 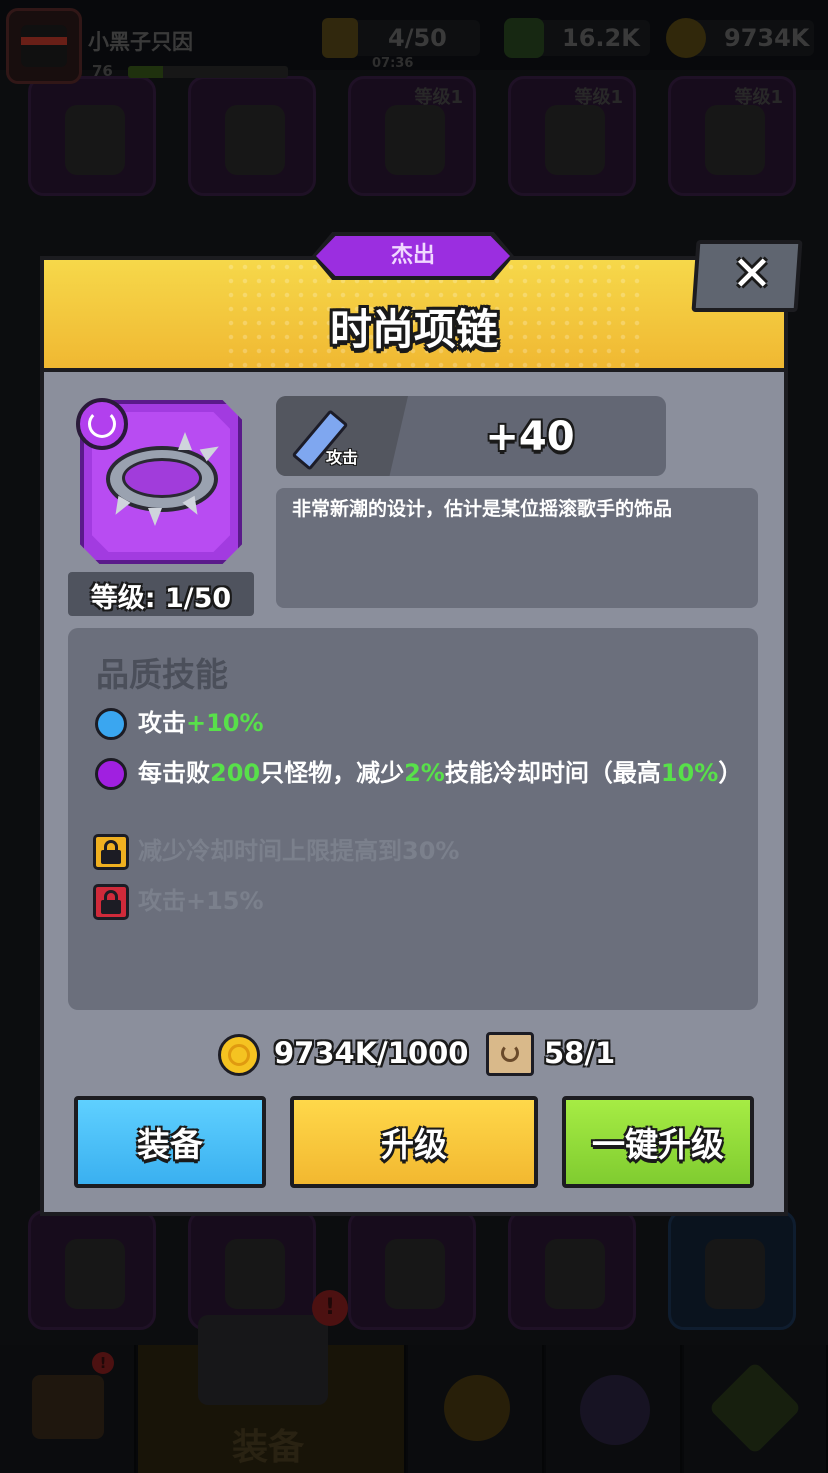 I want to click on coin-inner, so click(x=239, y=1055).